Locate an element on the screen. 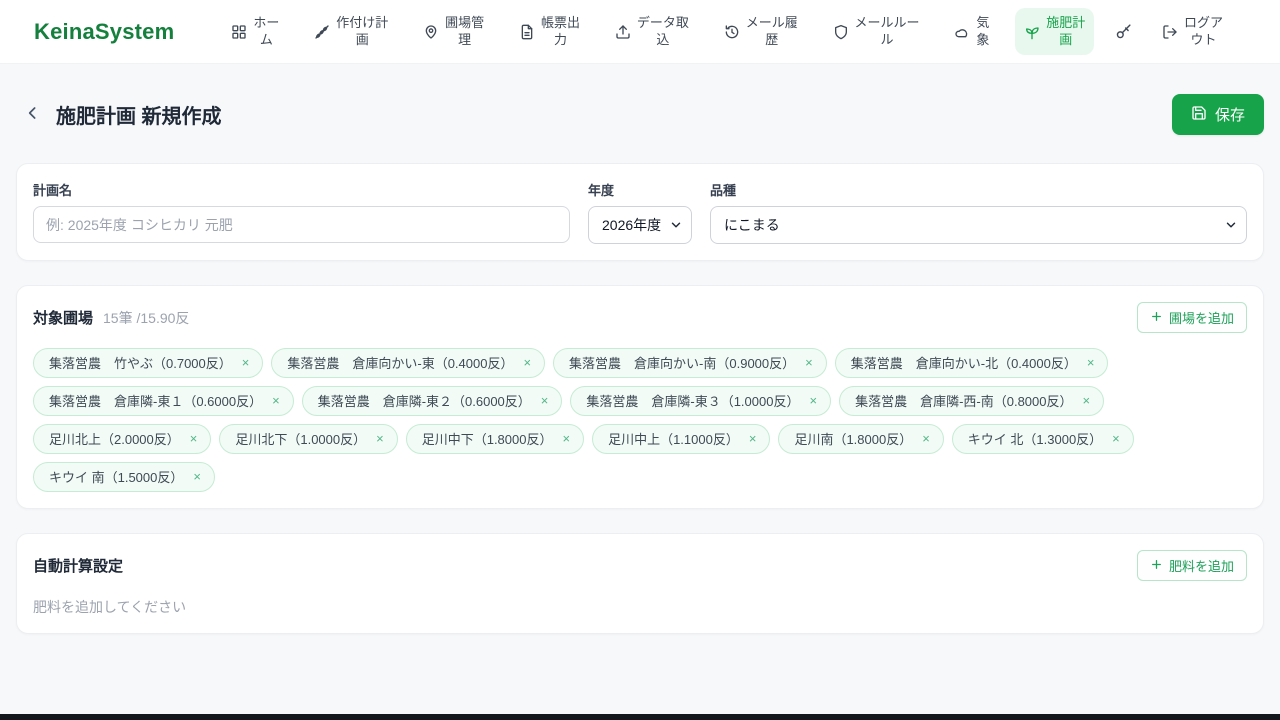 This screenshot has width=1280, height=720. nav-item-mail-rules: メールルー ル is located at coordinates (876, 31).